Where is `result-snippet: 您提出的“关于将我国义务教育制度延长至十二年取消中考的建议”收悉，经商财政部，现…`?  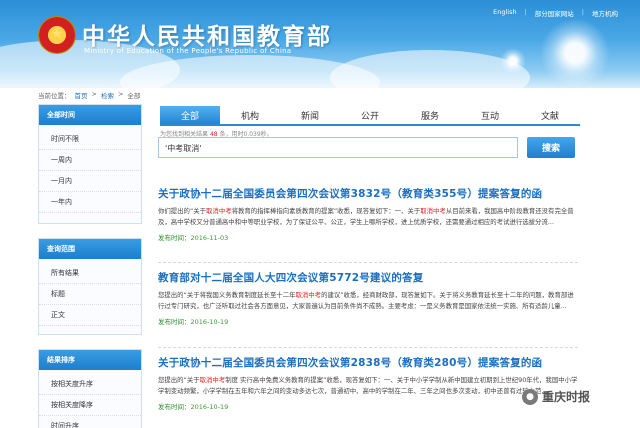
result-snippet: 您提出的“关于将我国义务教育制度延长至十二年取消中考的建议”收悉，经商财政部，现… is located at coordinates (368, 301).